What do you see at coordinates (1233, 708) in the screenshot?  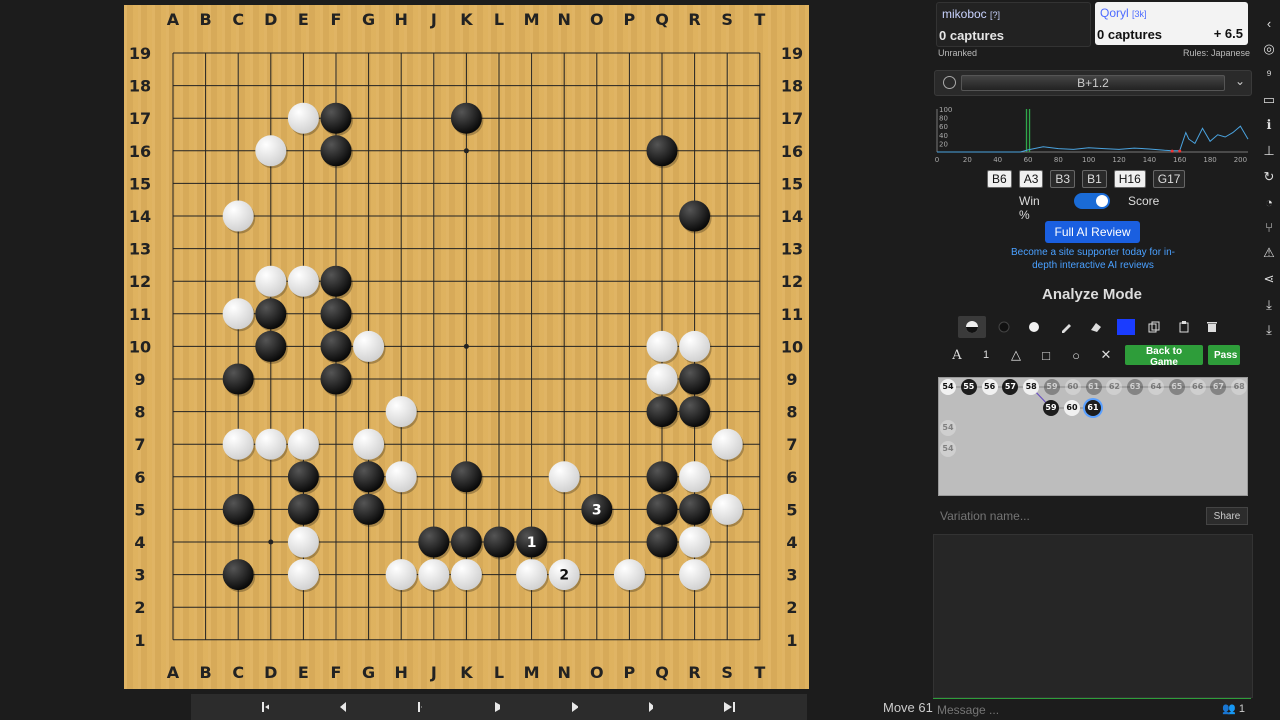 I see `users-count: 👥 1` at bounding box center [1233, 708].